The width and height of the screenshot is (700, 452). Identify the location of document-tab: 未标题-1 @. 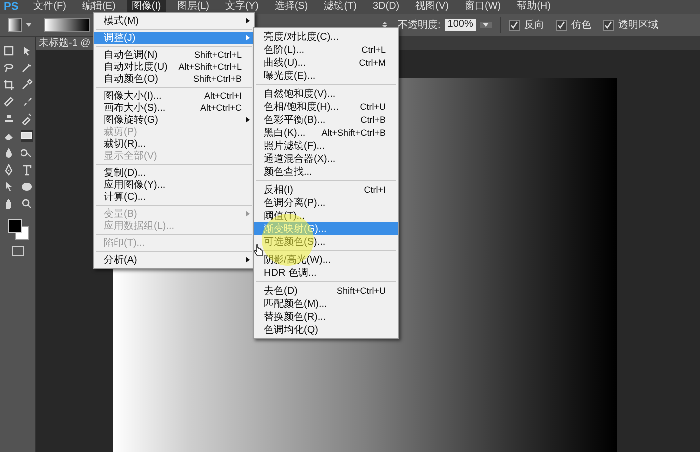
(64, 43).